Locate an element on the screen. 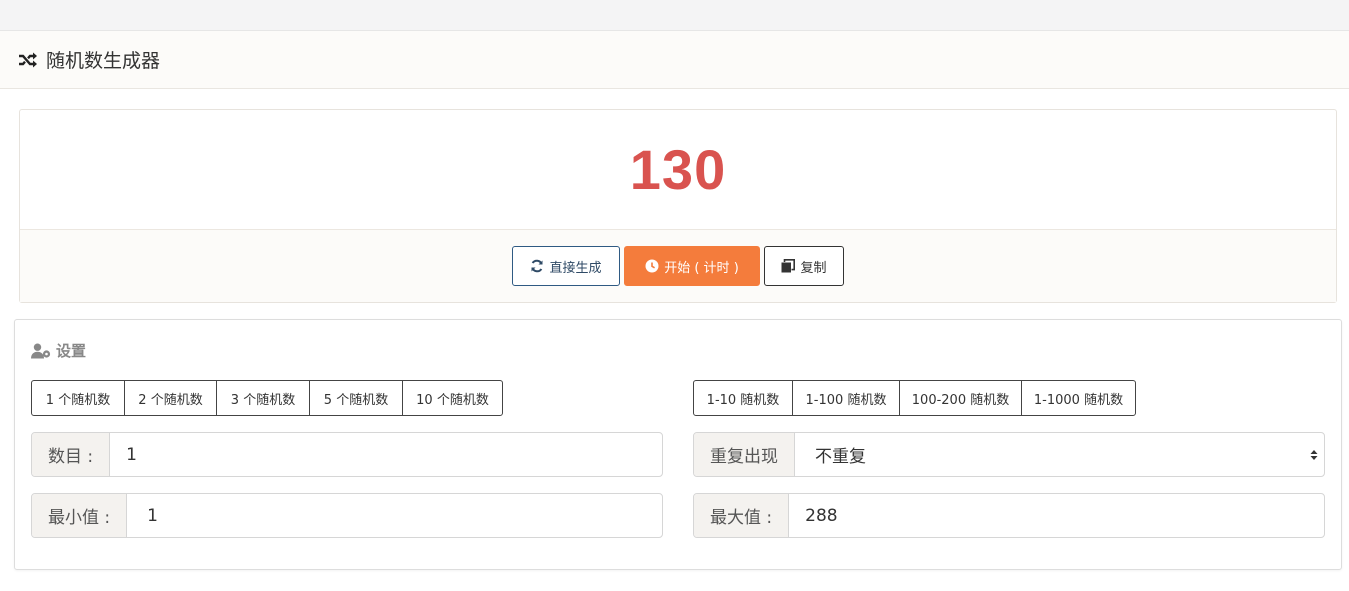 The height and width of the screenshot is (591, 1349). max-input: 288 is located at coordinates (1056, 515).